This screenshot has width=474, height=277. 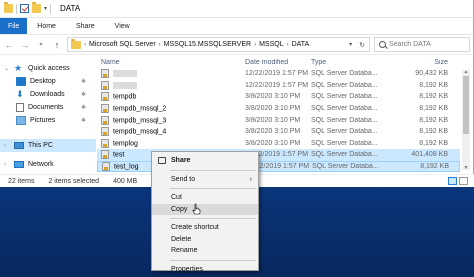 What do you see at coordinates (125, 181) in the screenshot?
I see `selected-size: 400 MB` at bounding box center [125, 181].